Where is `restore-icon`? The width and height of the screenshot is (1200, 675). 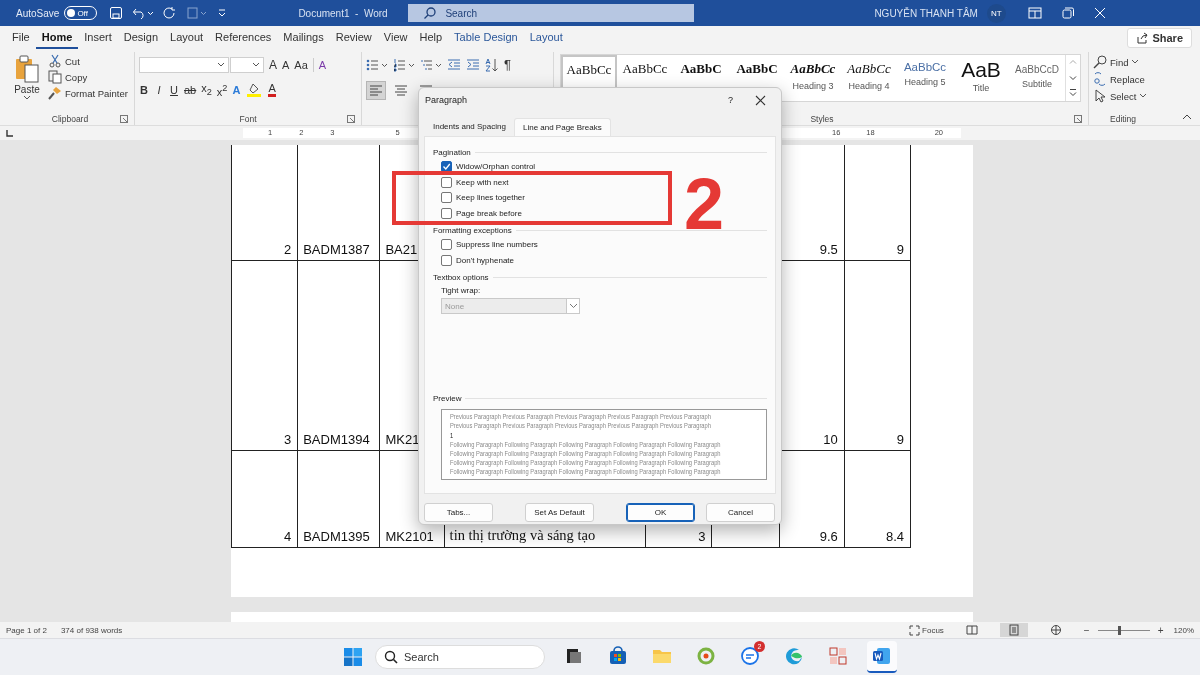
restore-icon is located at coordinates (1067, 13).